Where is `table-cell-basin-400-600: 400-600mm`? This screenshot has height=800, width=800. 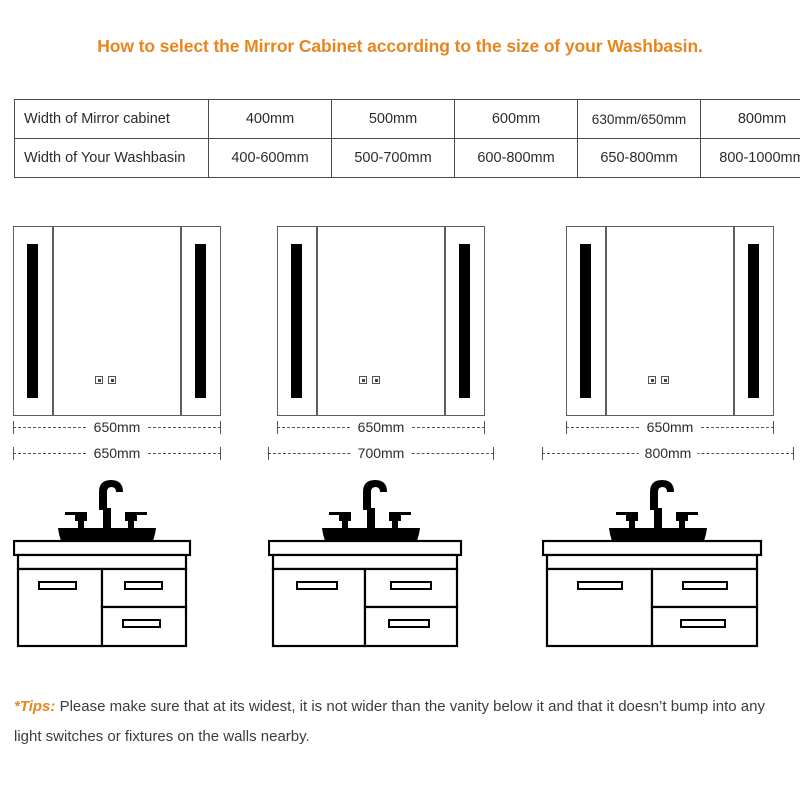
table-cell-basin-400-600: 400-600mm is located at coordinates (270, 158).